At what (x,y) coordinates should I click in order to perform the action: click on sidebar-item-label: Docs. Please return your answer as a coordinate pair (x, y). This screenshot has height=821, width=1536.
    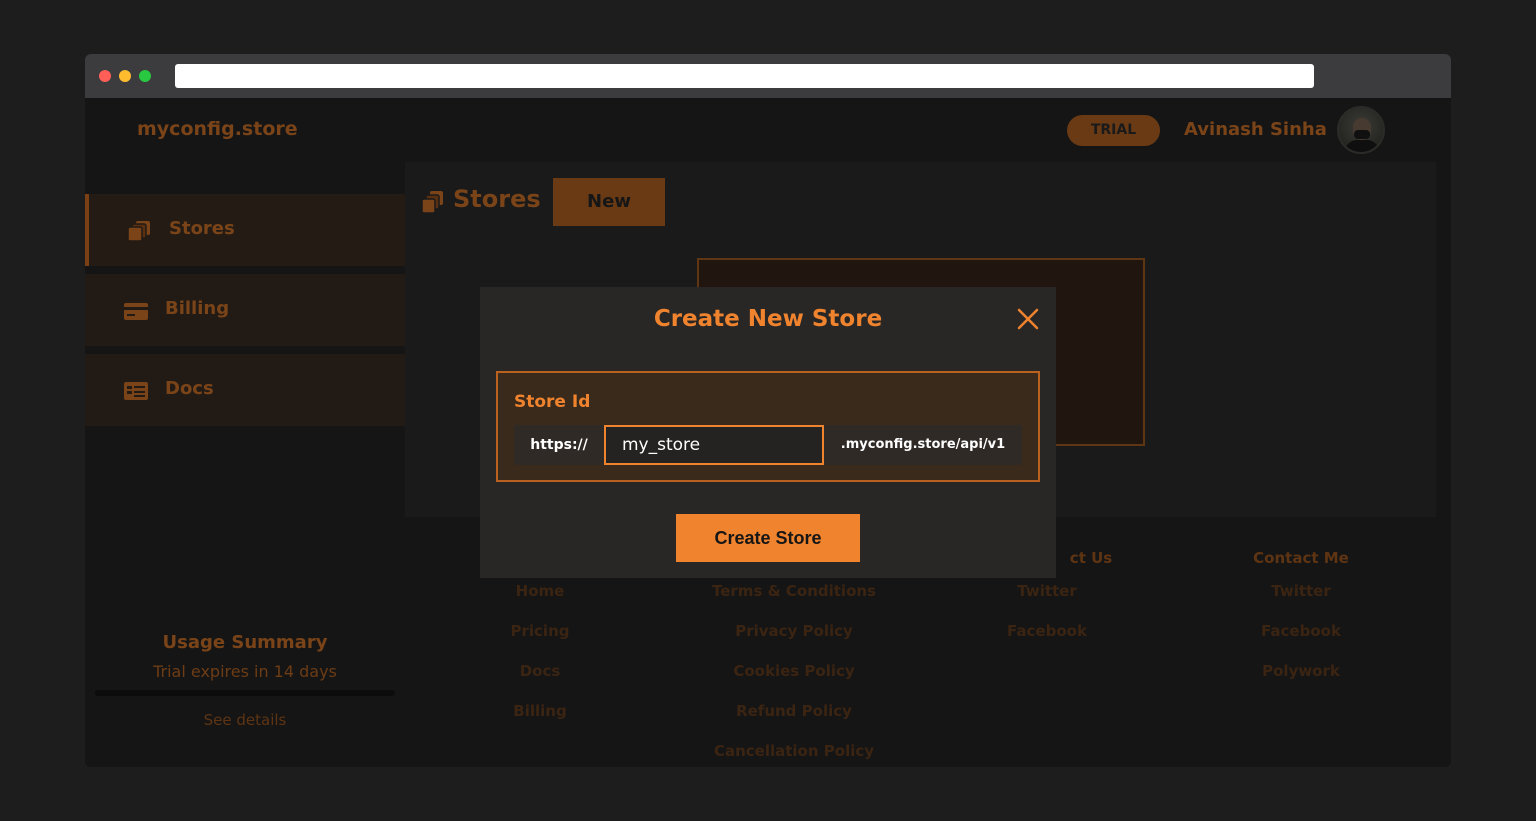
    Looking at the image, I should click on (189, 388).